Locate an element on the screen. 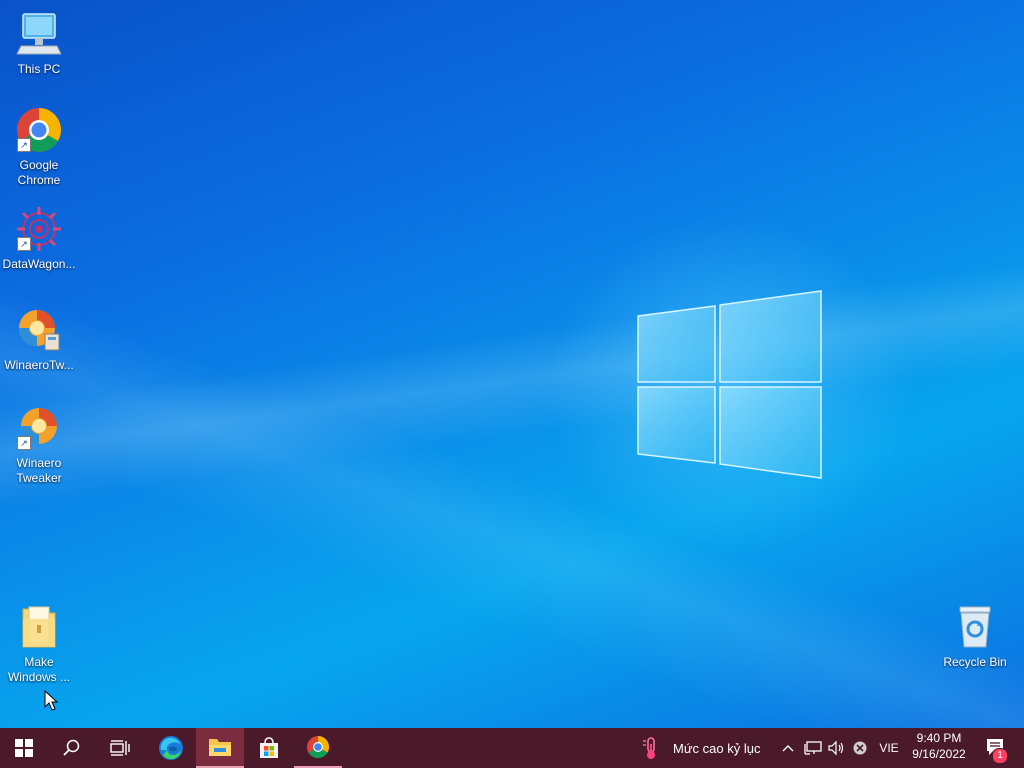 Image resolution: width=1024 pixels, height=768 pixels. show-hidden-icons-button is located at coordinates (788, 748).